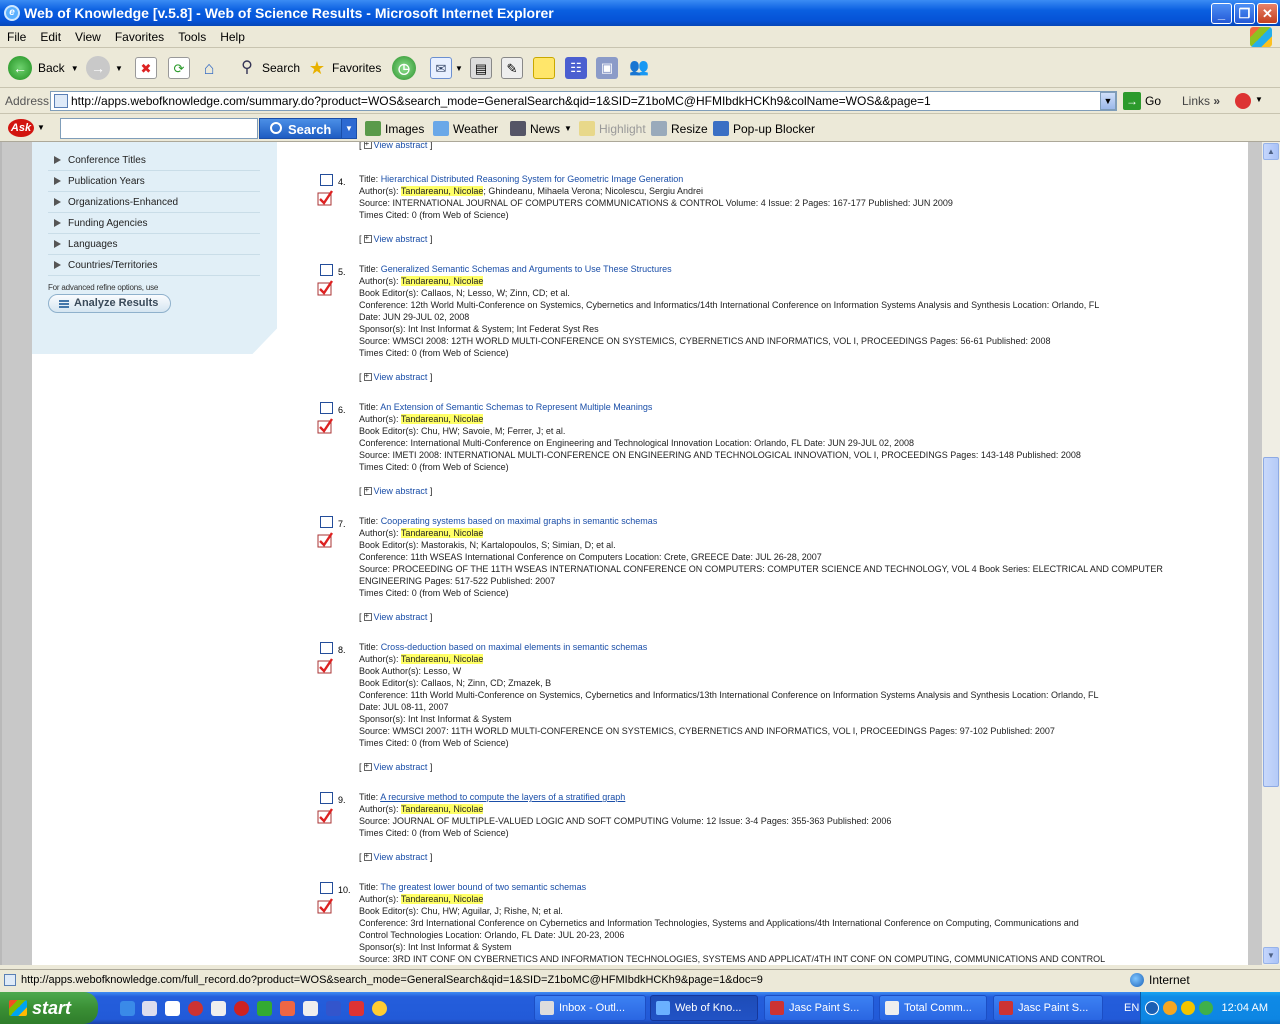 The image size is (1280, 1024). What do you see at coordinates (88, 37) in the screenshot?
I see `menu-view: View` at bounding box center [88, 37].